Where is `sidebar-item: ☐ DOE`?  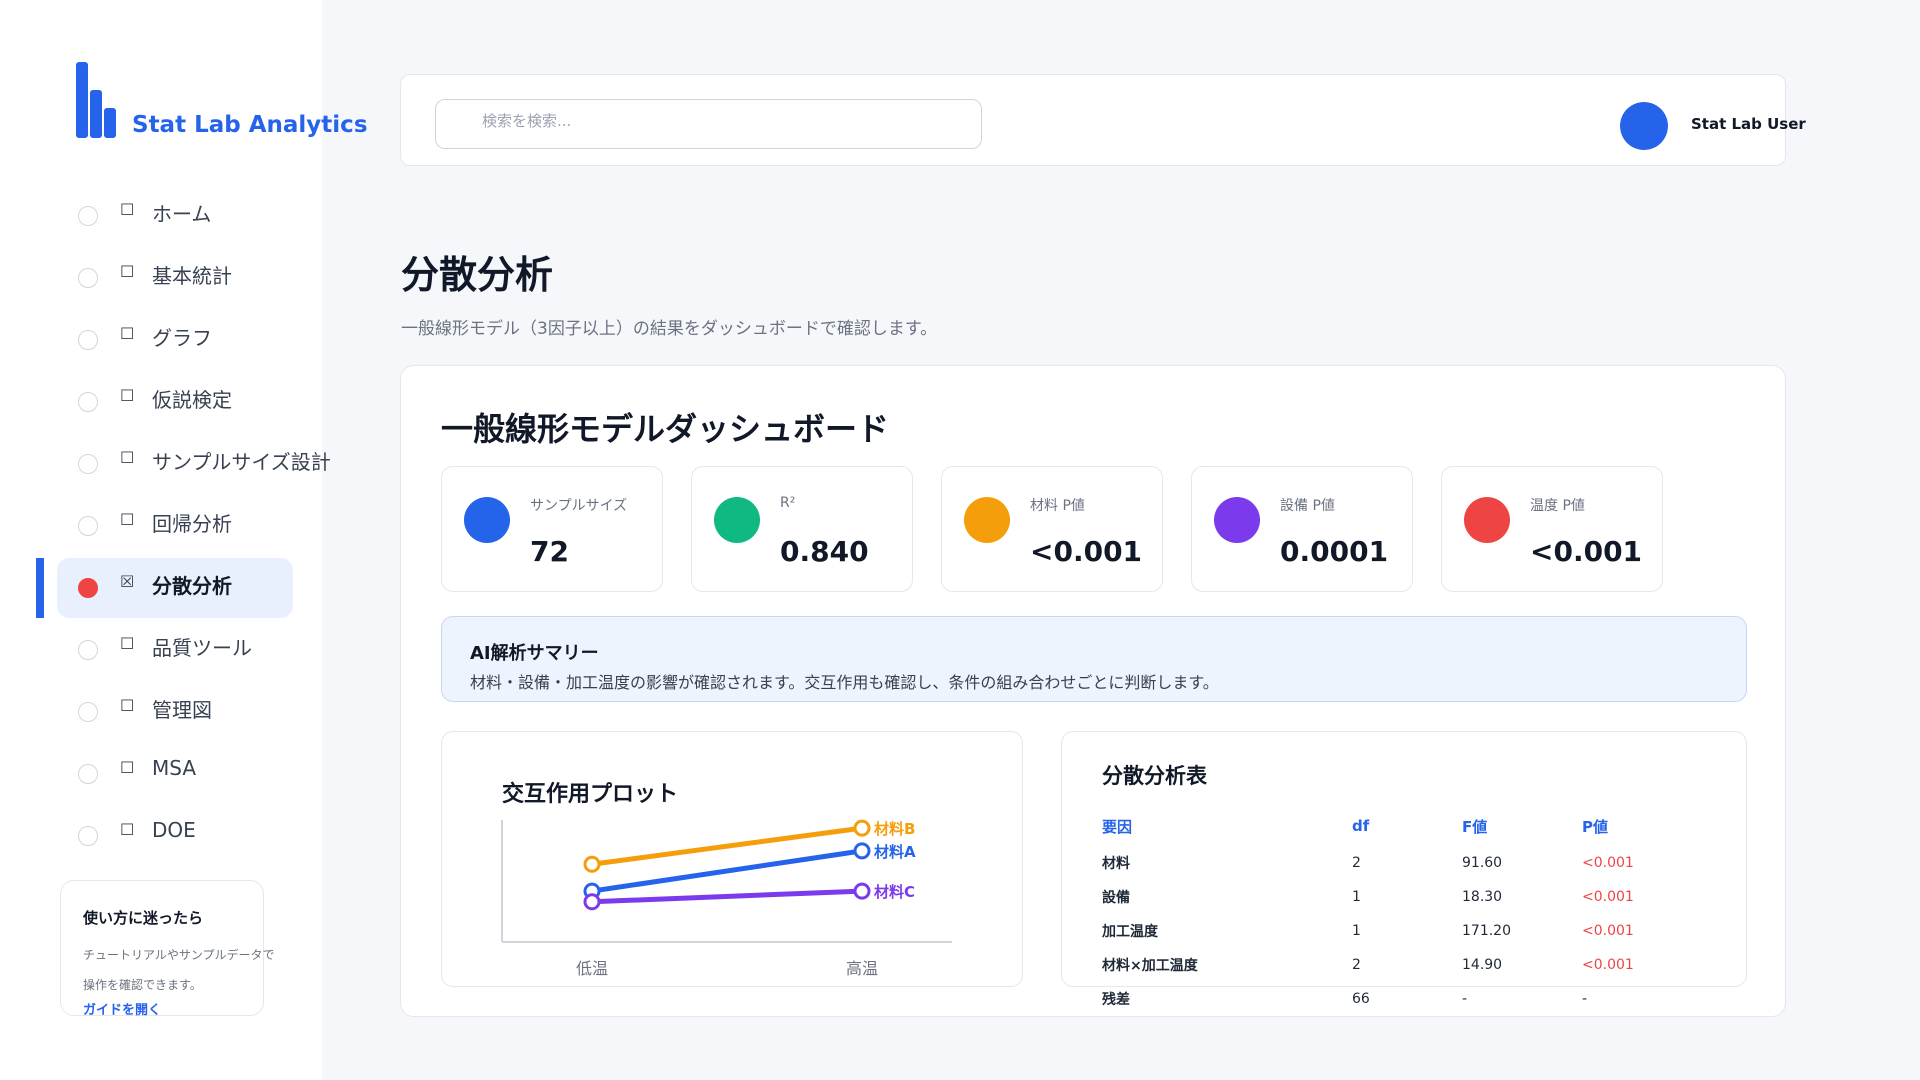 sidebar-item: ☐ DOE is located at coordinates (161, 837).